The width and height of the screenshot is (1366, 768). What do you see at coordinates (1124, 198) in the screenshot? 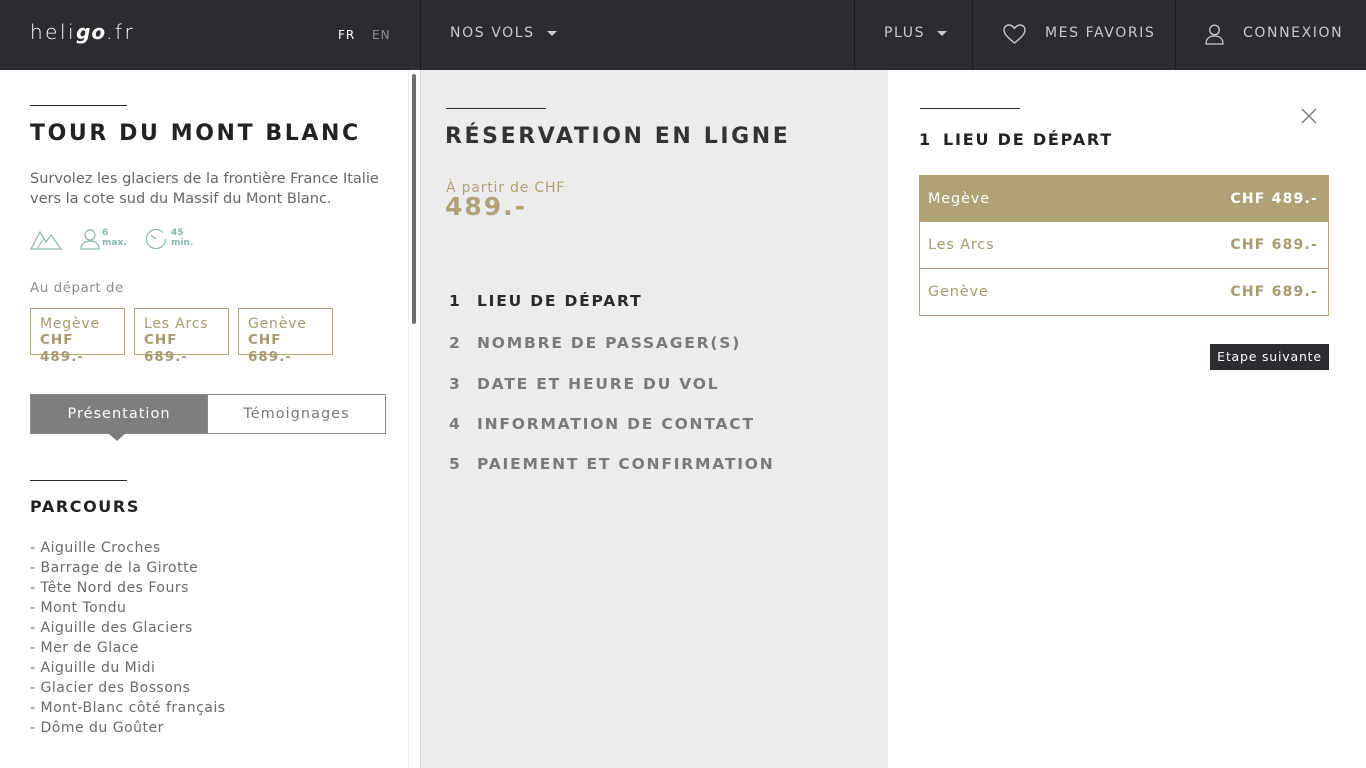
I see `departure-choice-megeve: Megève CHF 489.-` at bounding box center [1124, 198].